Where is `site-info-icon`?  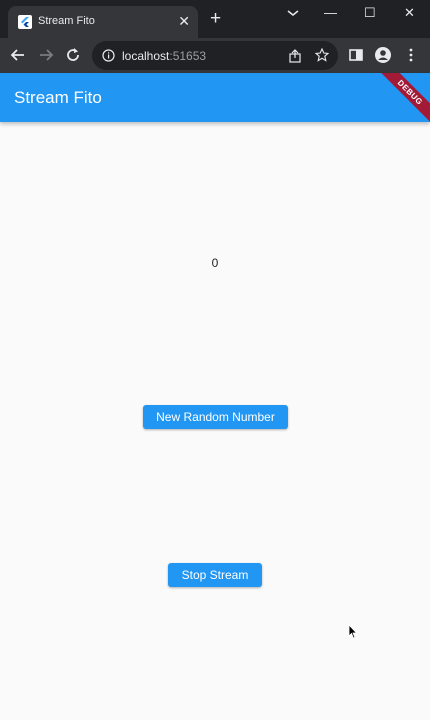
site-info-icon is located at coordinates (108, 55).